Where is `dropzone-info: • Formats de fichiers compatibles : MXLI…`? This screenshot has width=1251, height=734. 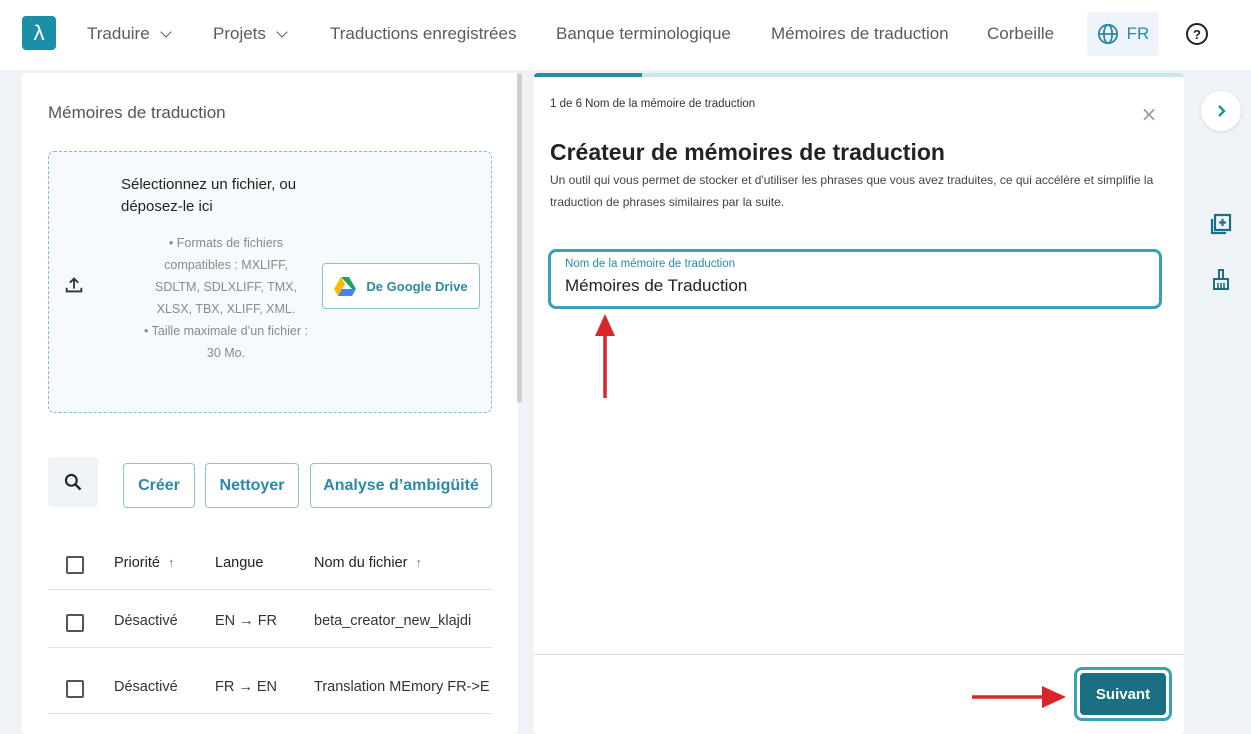
dropzone-info: • Formats de fichiers compatibles : MXLI… is located at coordinates (226, 298).